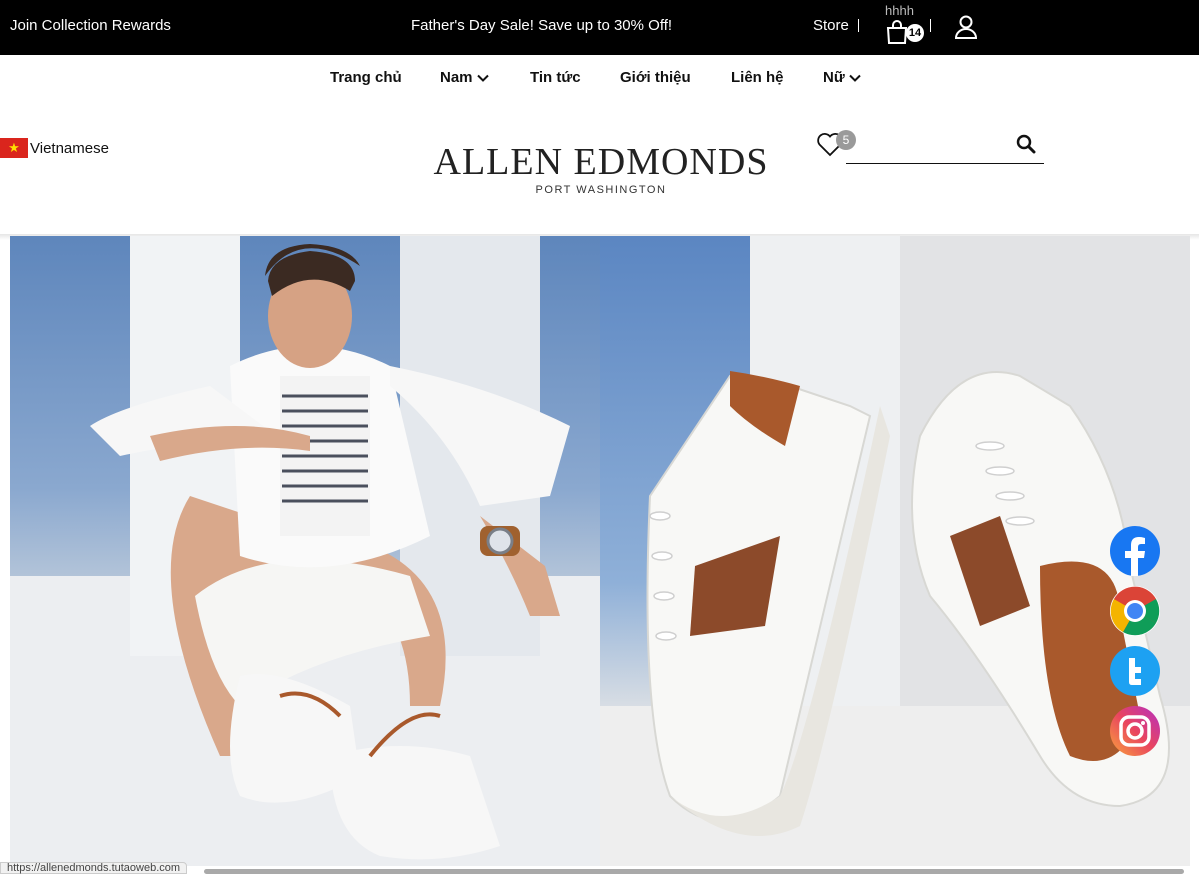 The image size is (1199, 874). What do you see at coordinates (90, 25) in the screenshot?
I see `join-rewards-link: Join Collection Rewards` at bounding box center [90, 25].